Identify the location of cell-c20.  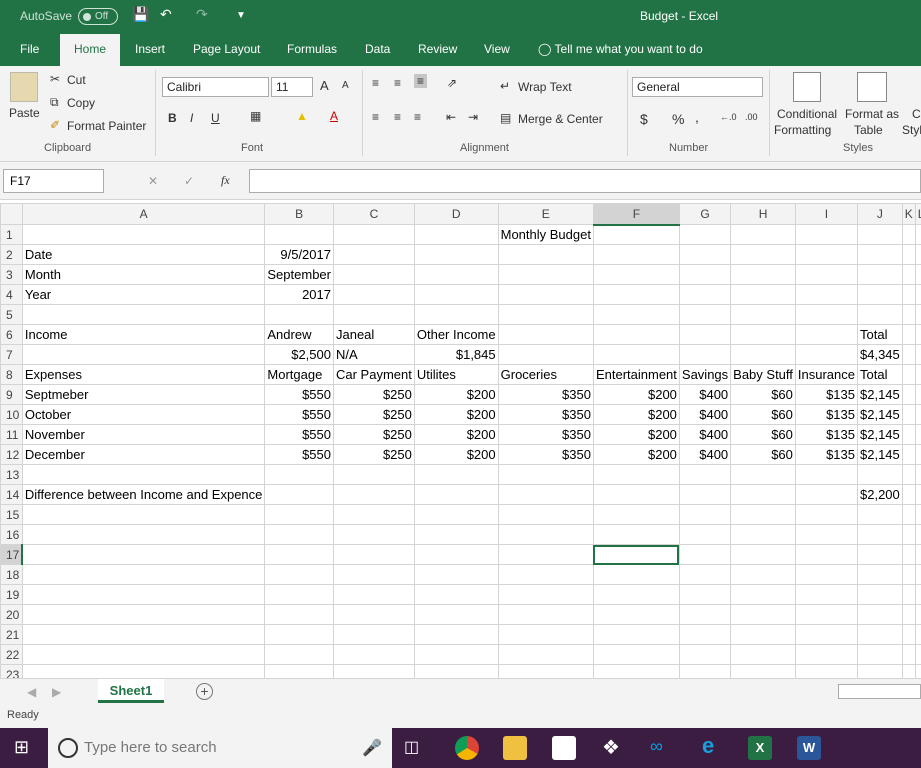
(373, 614).